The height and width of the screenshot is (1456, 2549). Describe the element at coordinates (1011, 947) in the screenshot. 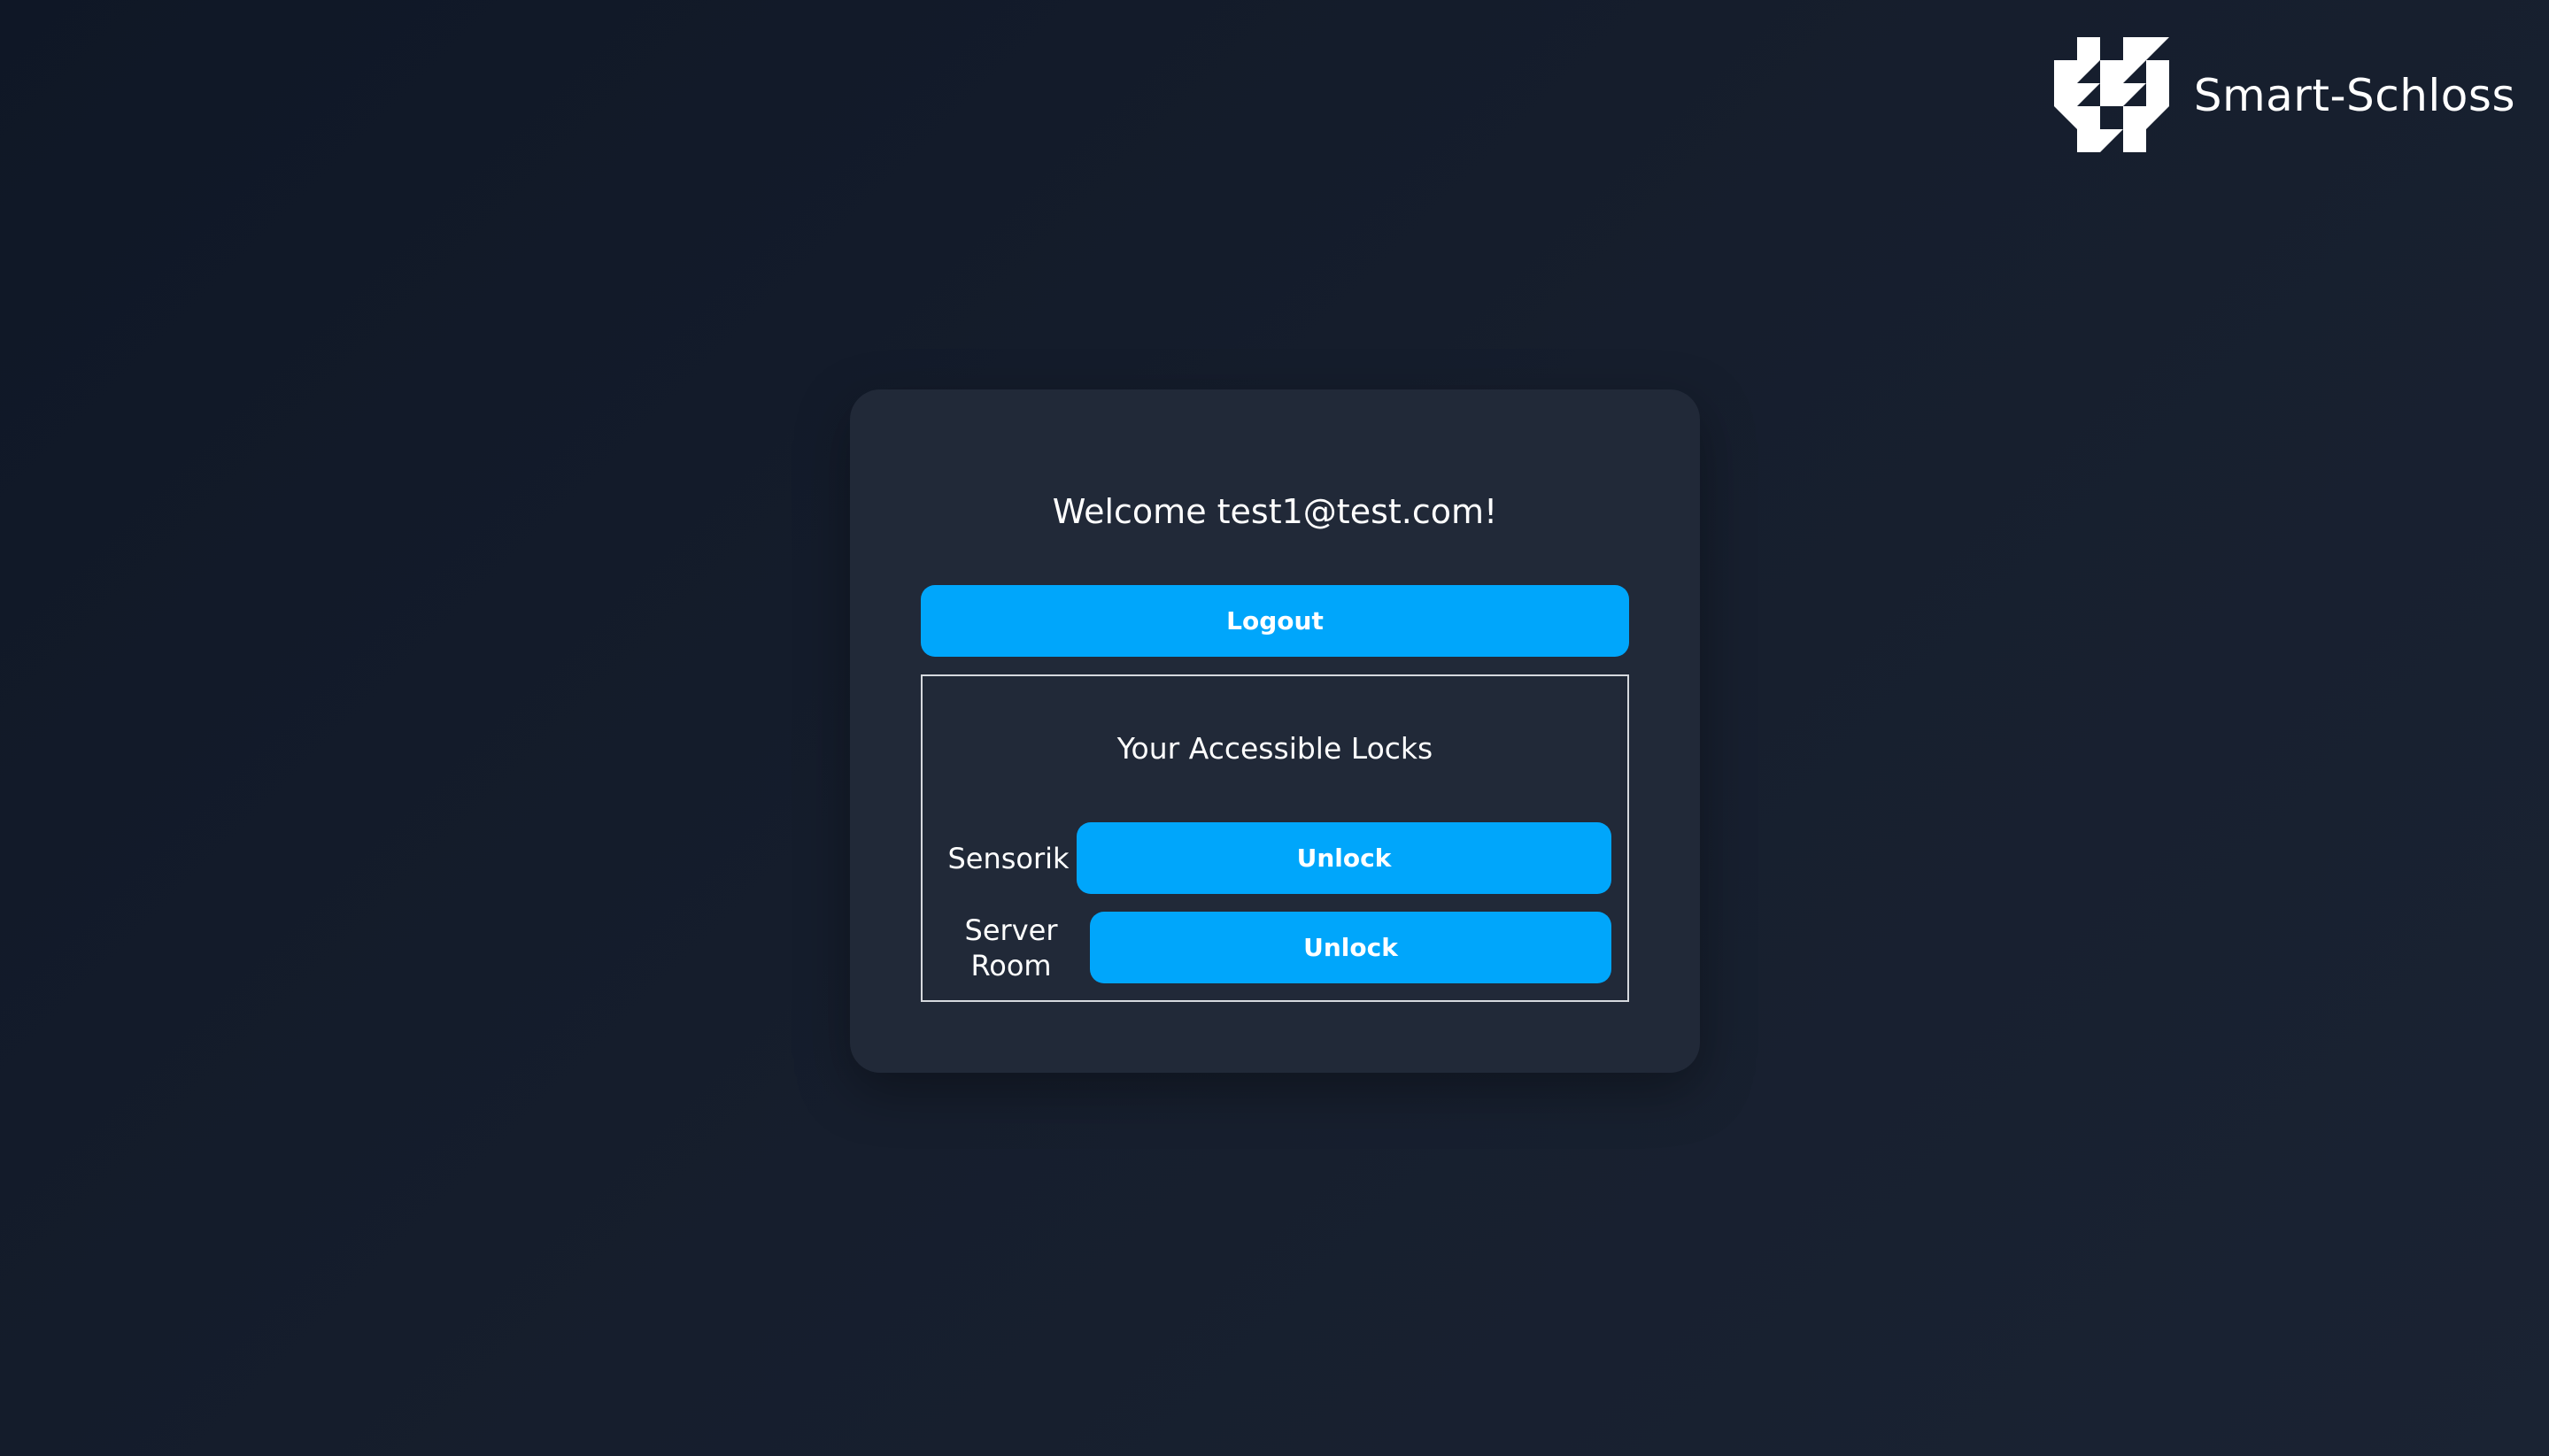

I see `lock-name: Server Room` at that location.